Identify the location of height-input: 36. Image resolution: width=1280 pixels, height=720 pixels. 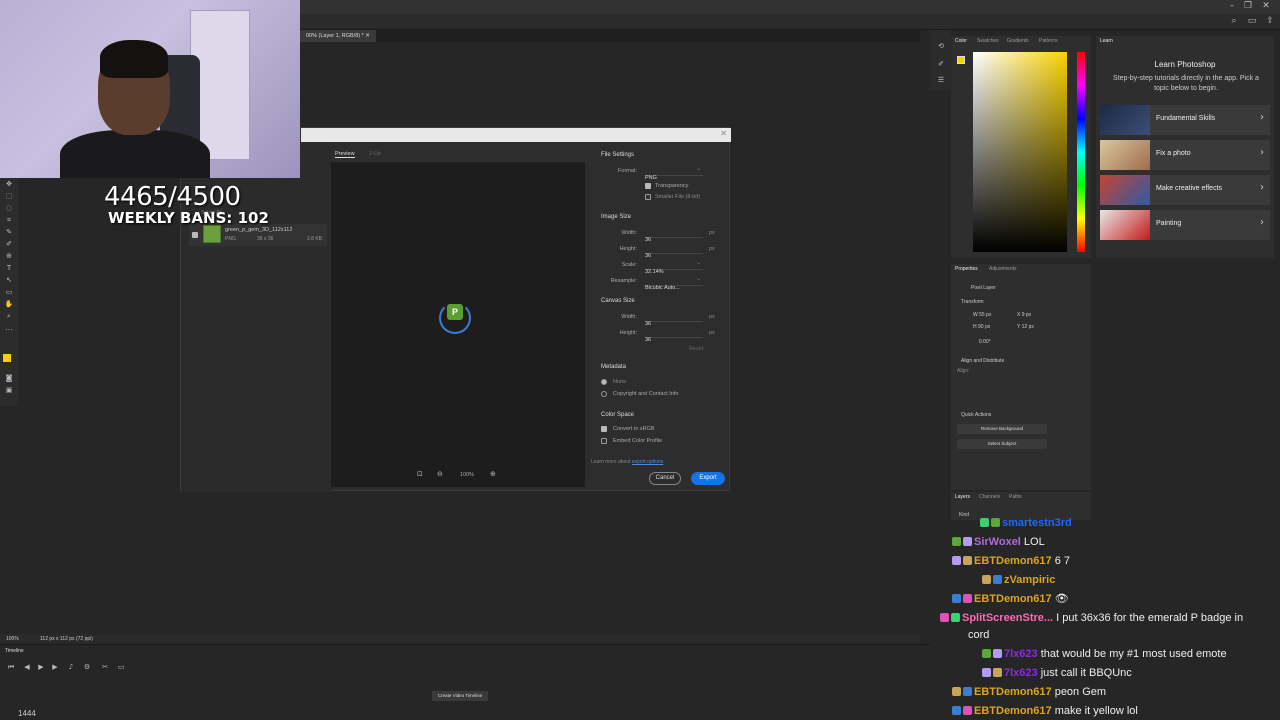
(674, 251).